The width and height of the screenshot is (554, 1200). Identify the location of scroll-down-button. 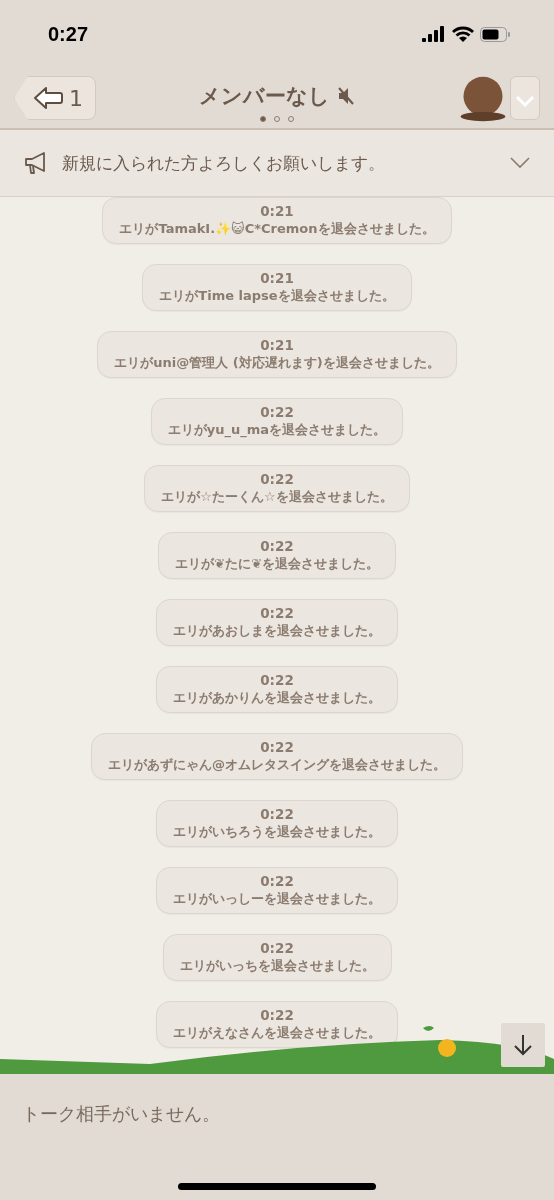
(523, 1045).